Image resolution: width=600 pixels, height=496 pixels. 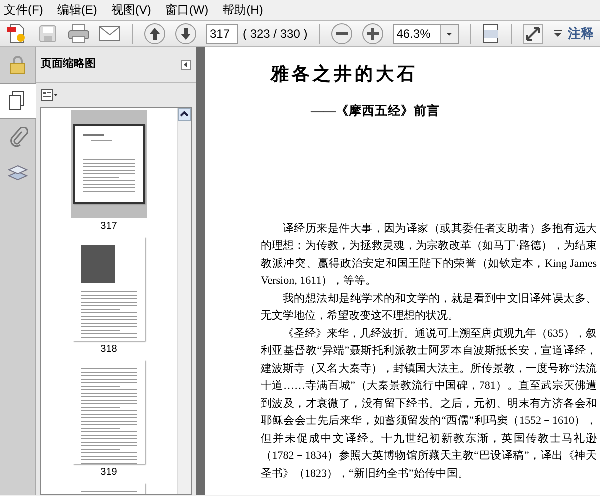 What do you see at coordinates (491, 34) in the screenshot?
I see `fit-page-icon` at bounding box center [491, 34].